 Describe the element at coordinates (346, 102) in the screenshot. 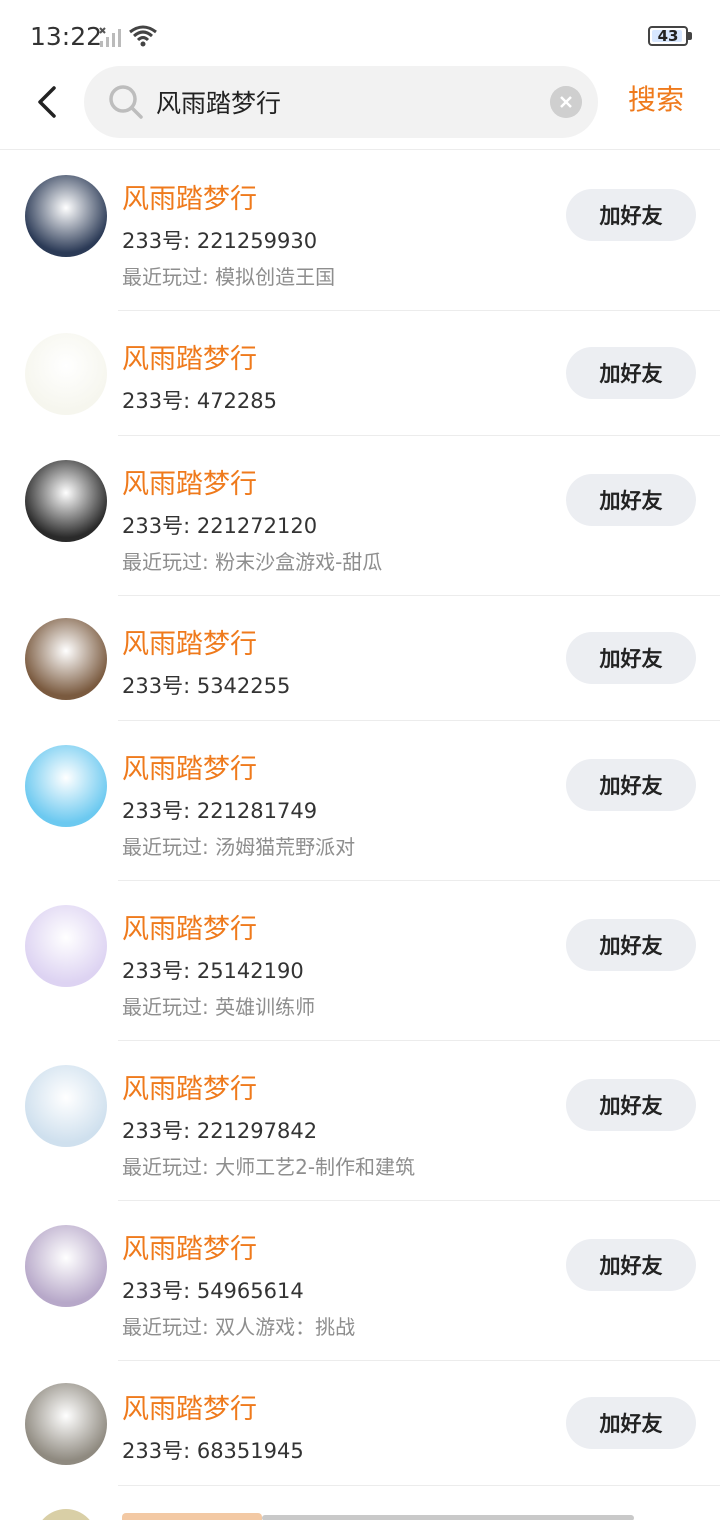

I see `search-input` at that location.